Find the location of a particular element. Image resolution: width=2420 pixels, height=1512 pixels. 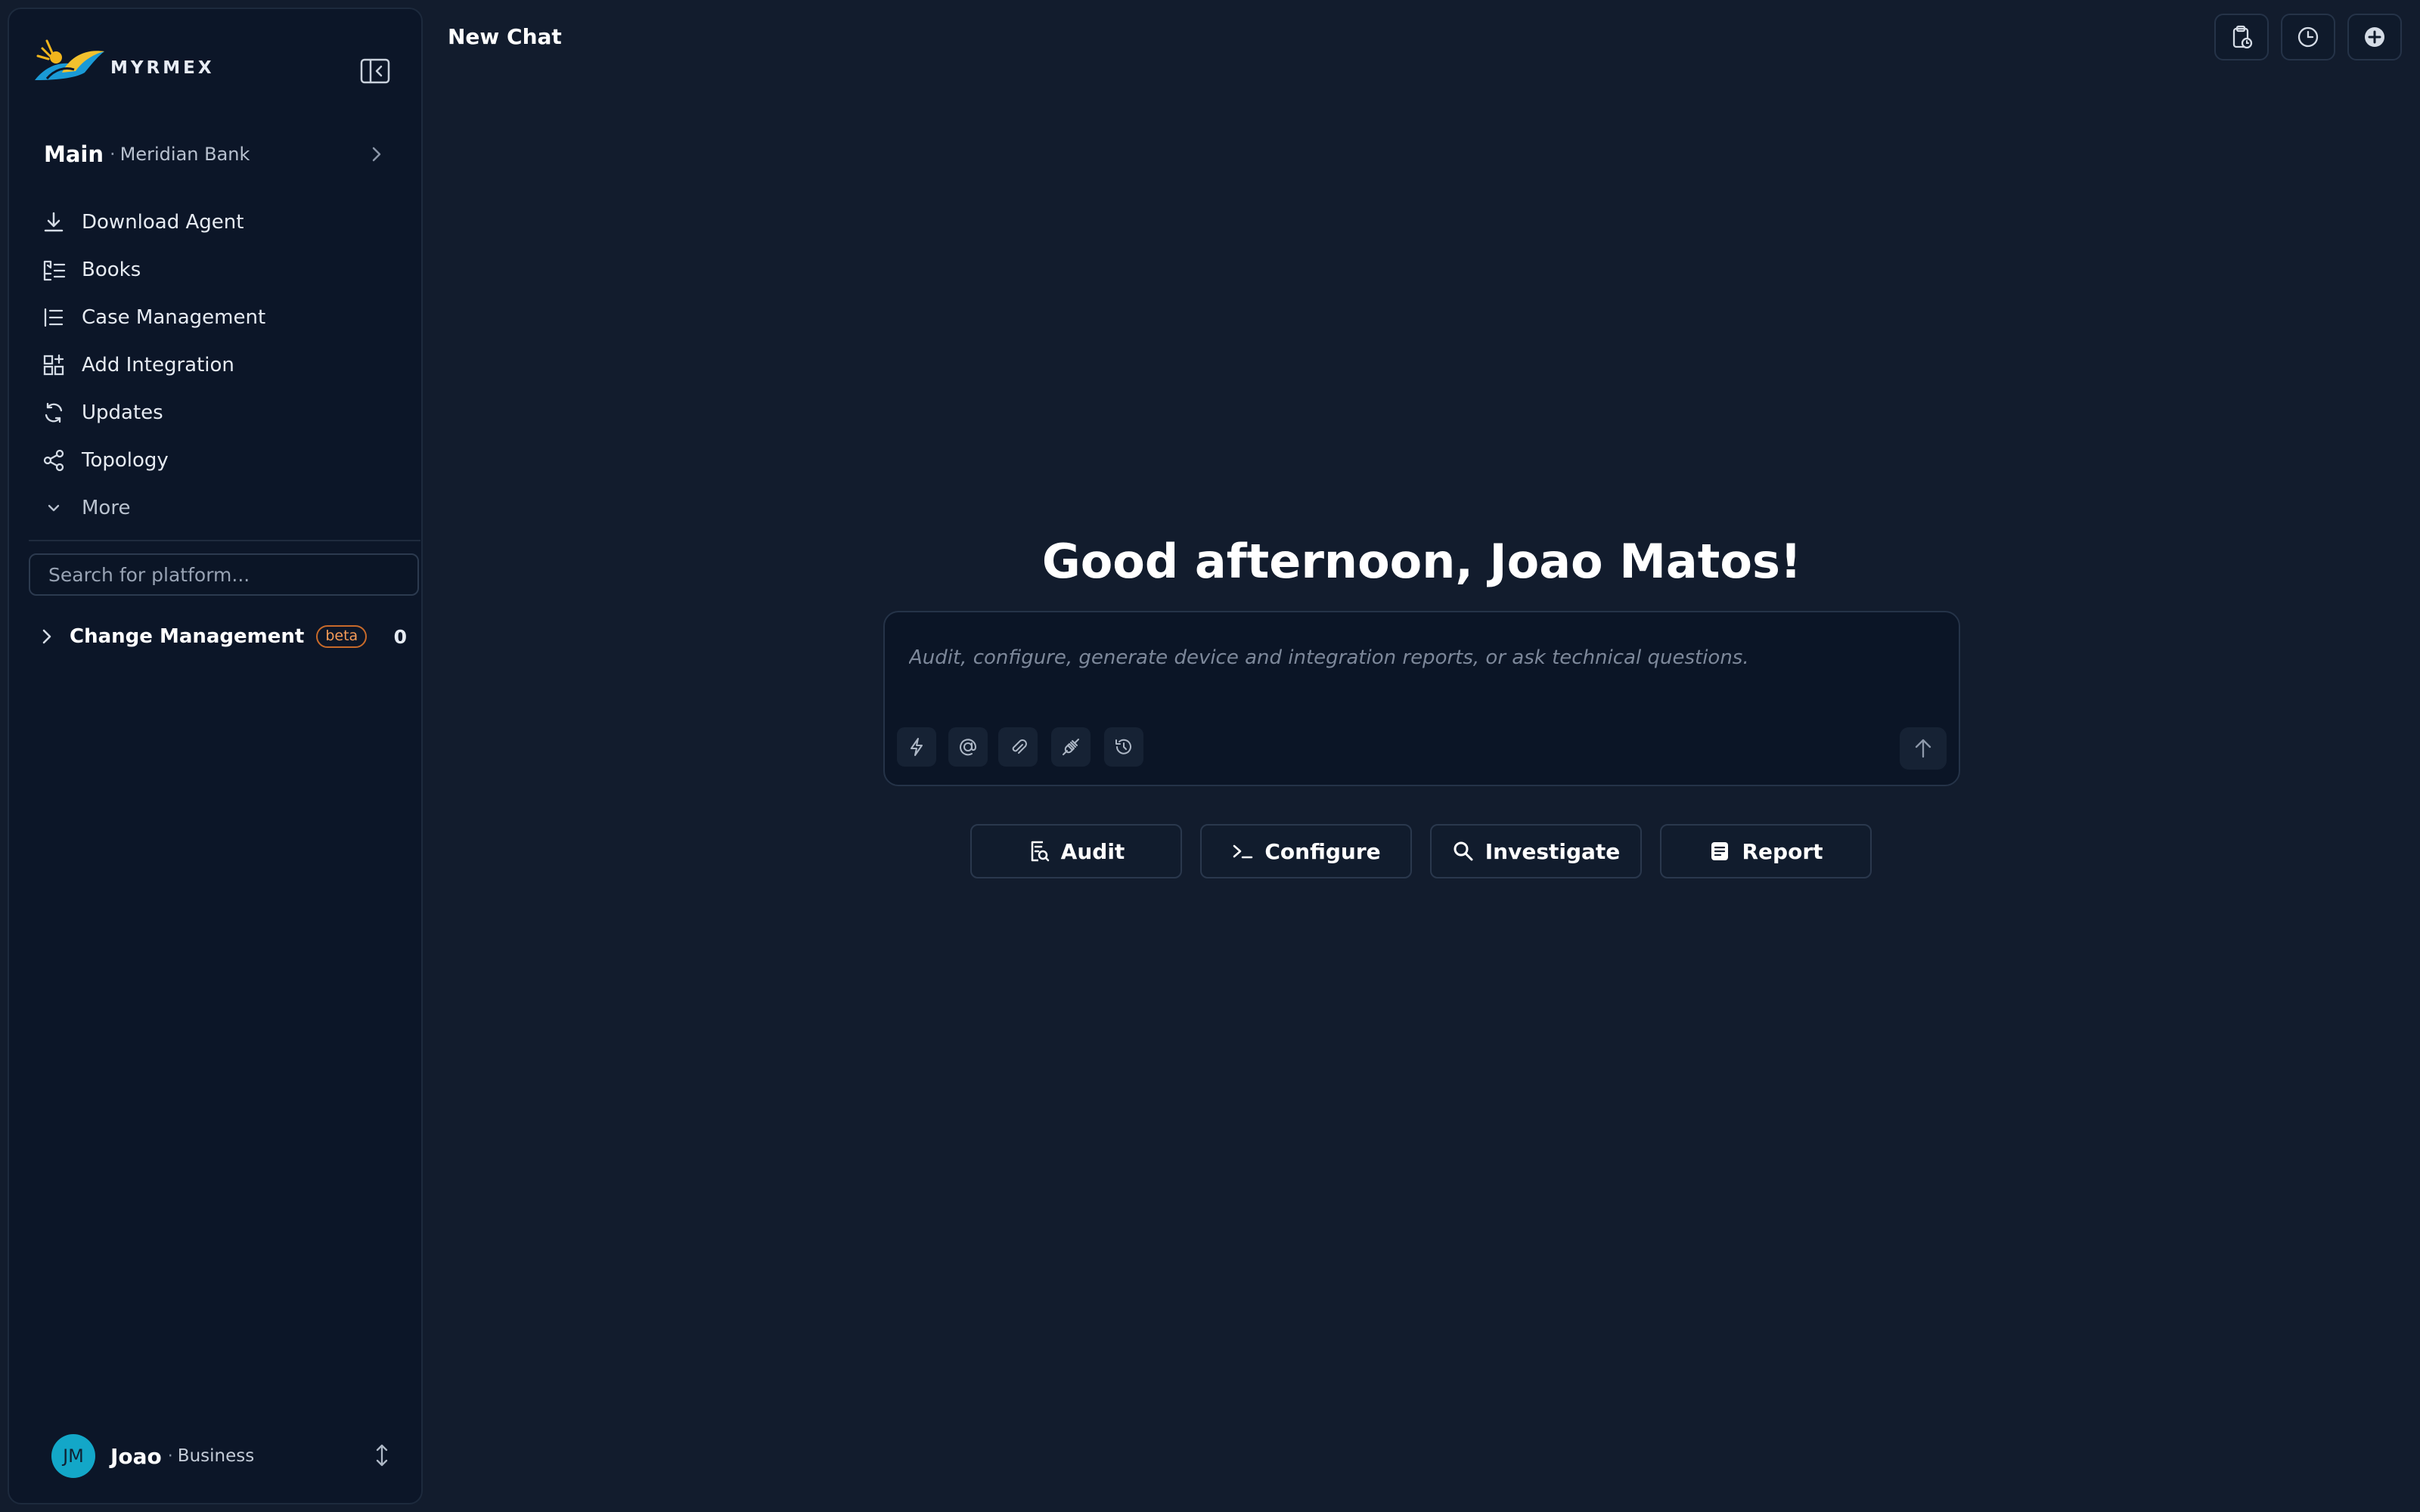

books-icon is located at coordinates (56, 270).